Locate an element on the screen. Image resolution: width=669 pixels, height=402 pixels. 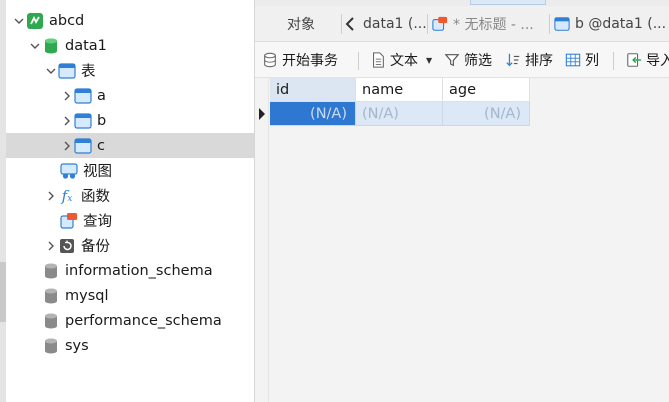
document-icon is located at coordinates (378, 60).